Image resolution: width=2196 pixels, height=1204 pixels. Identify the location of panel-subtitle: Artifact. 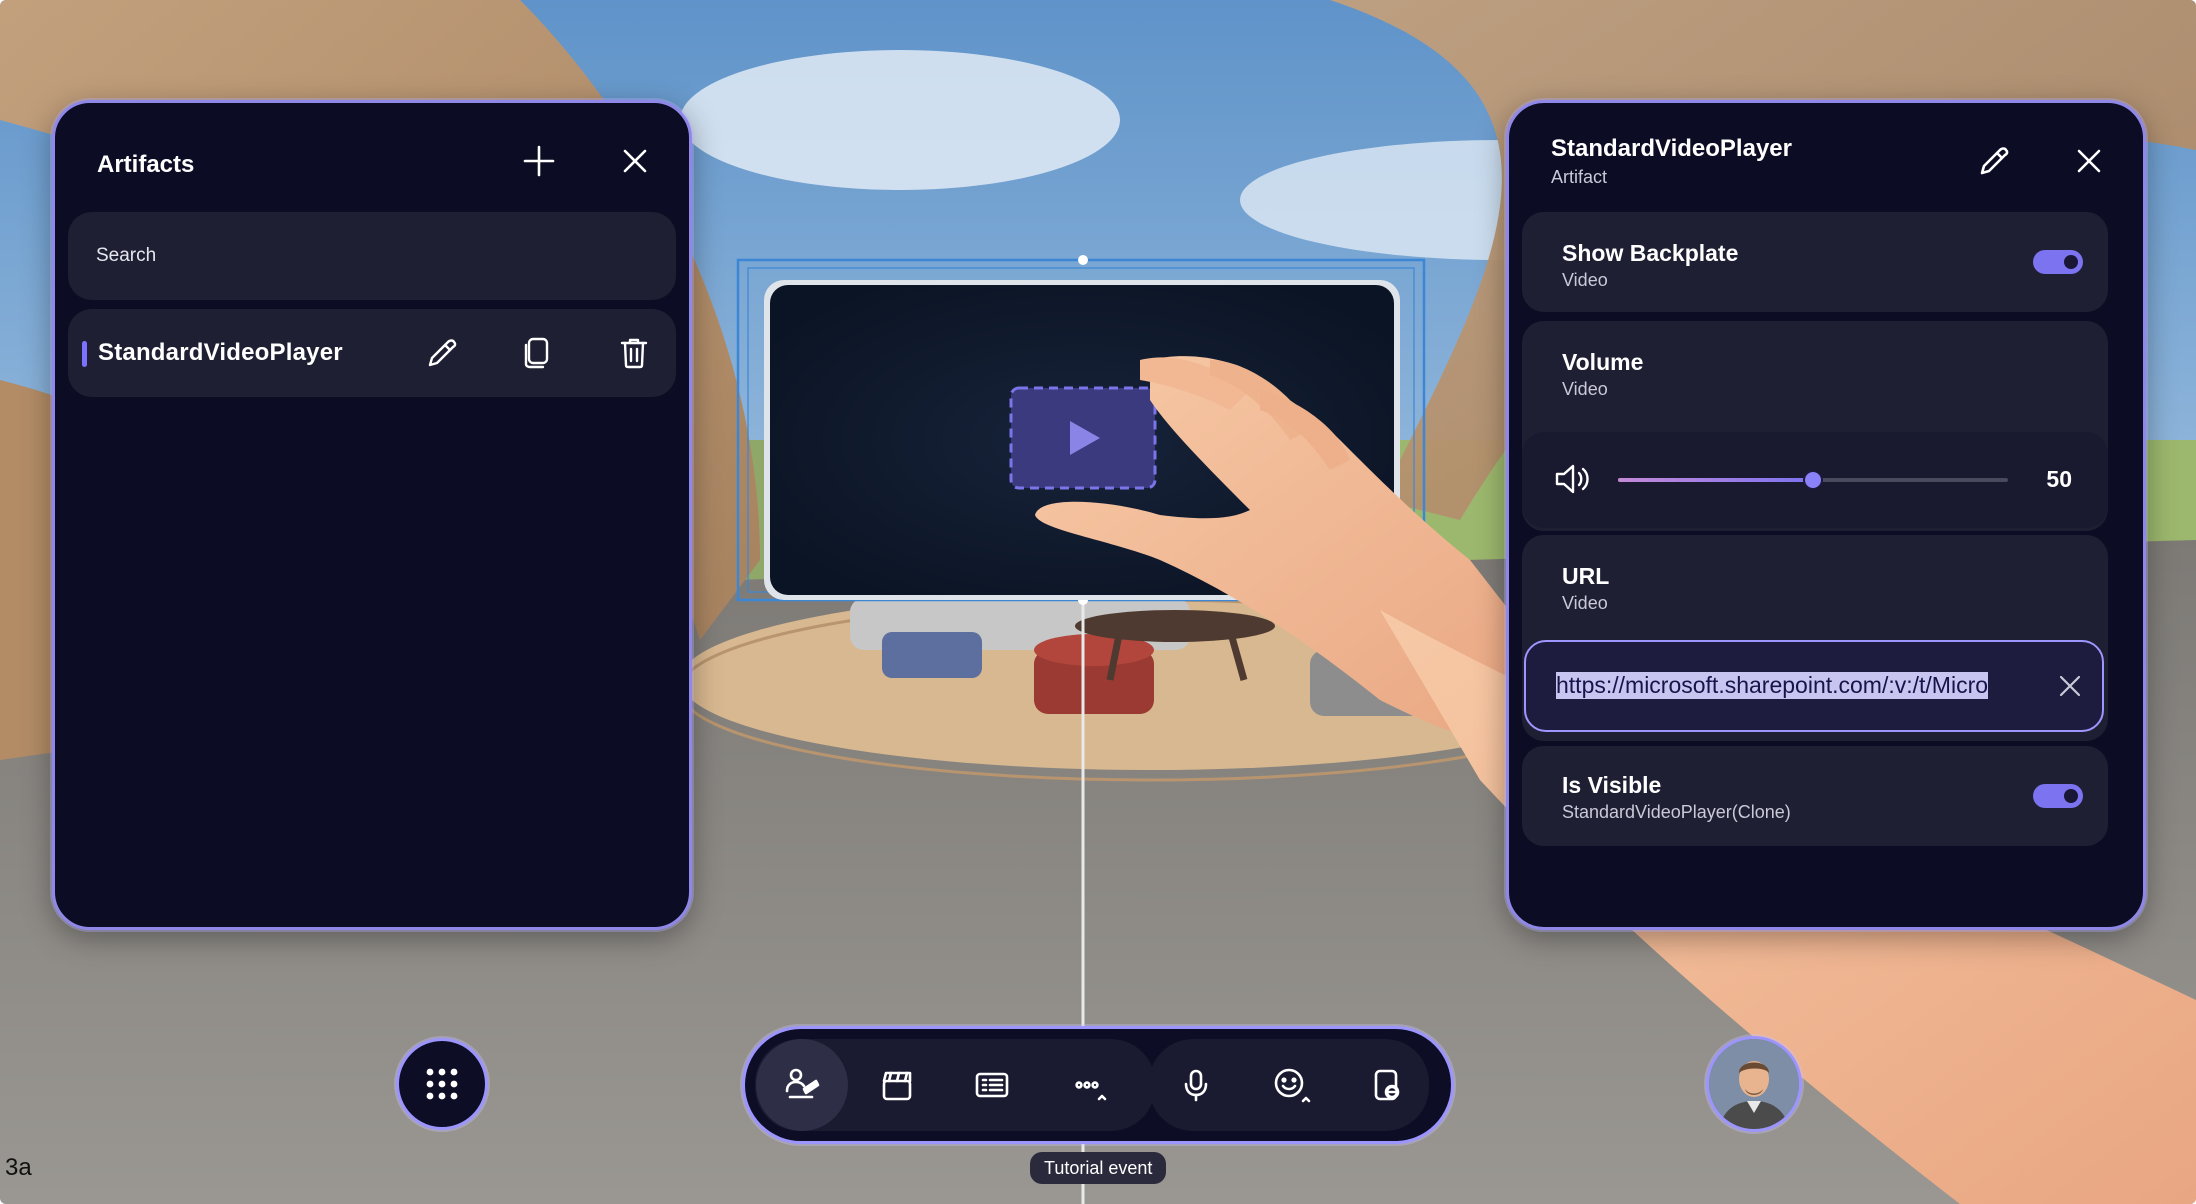
(1579, 177).